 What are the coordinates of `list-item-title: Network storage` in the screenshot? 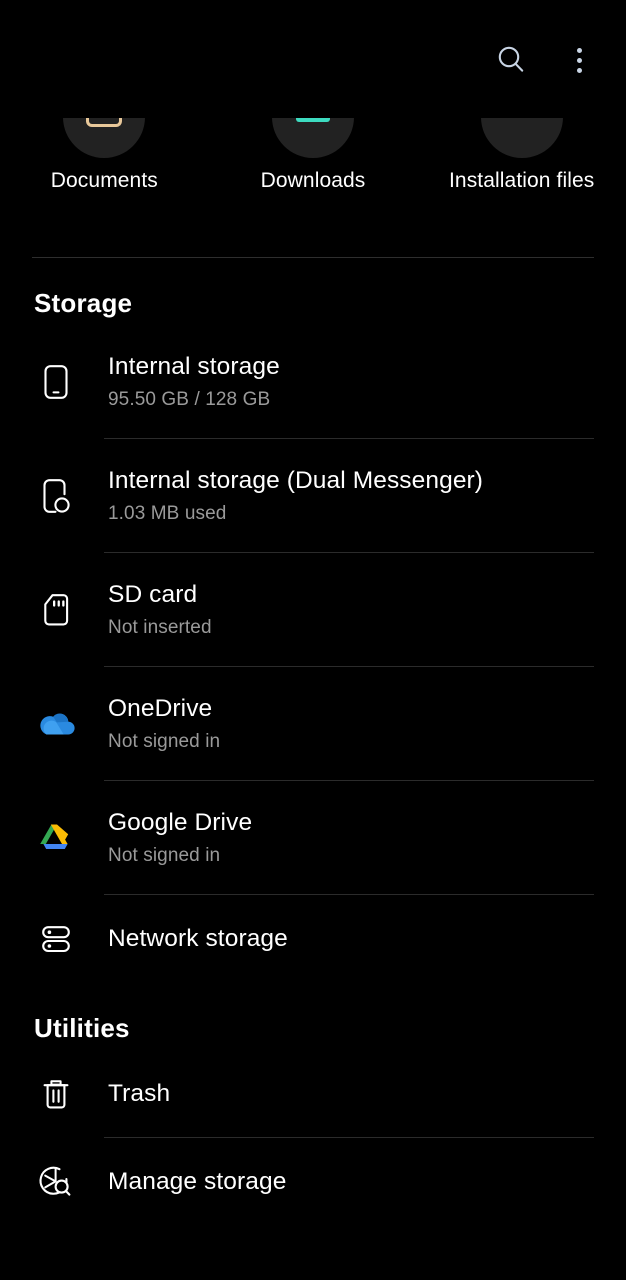 It's located at (198, 938).